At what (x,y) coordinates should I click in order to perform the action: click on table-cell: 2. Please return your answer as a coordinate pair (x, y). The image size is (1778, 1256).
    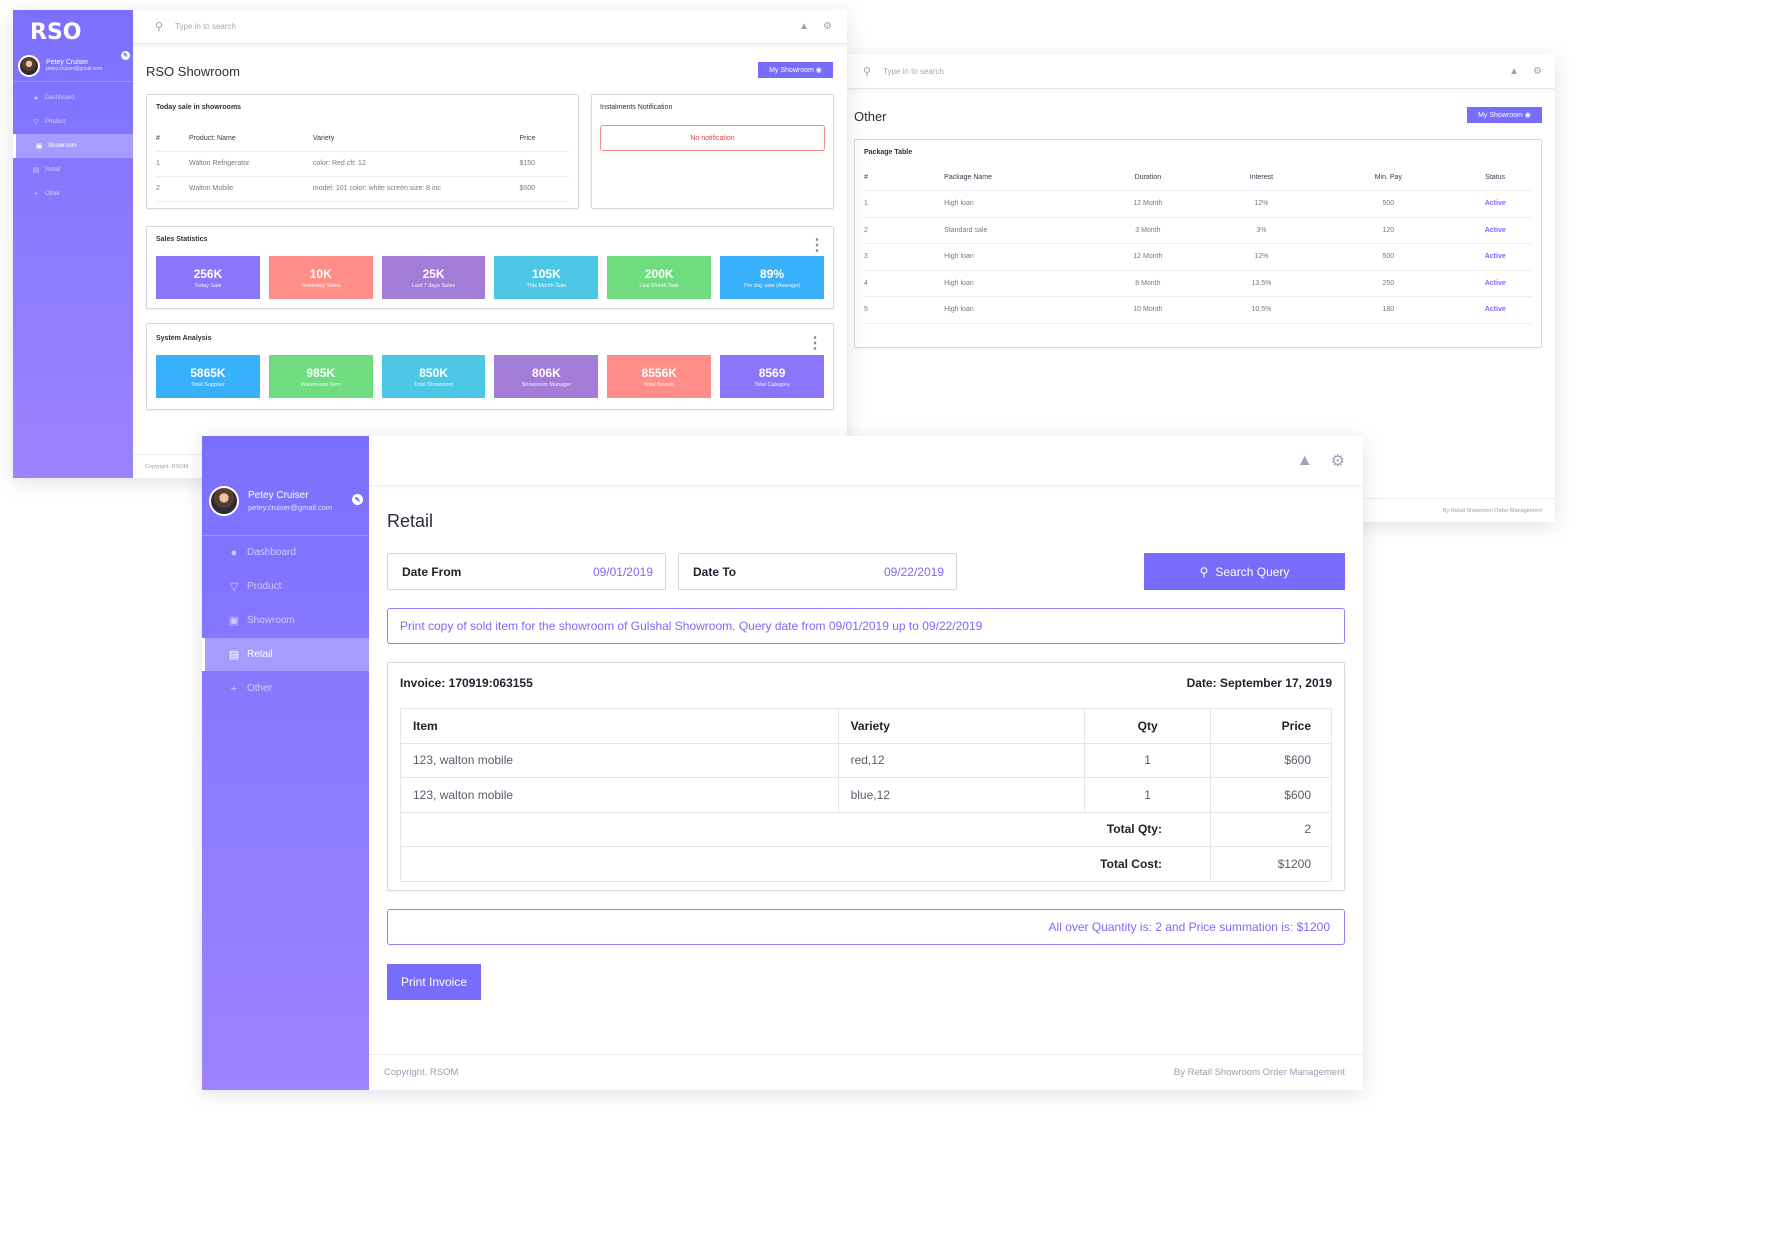
    Looking at the image, I should click on (904, 230).